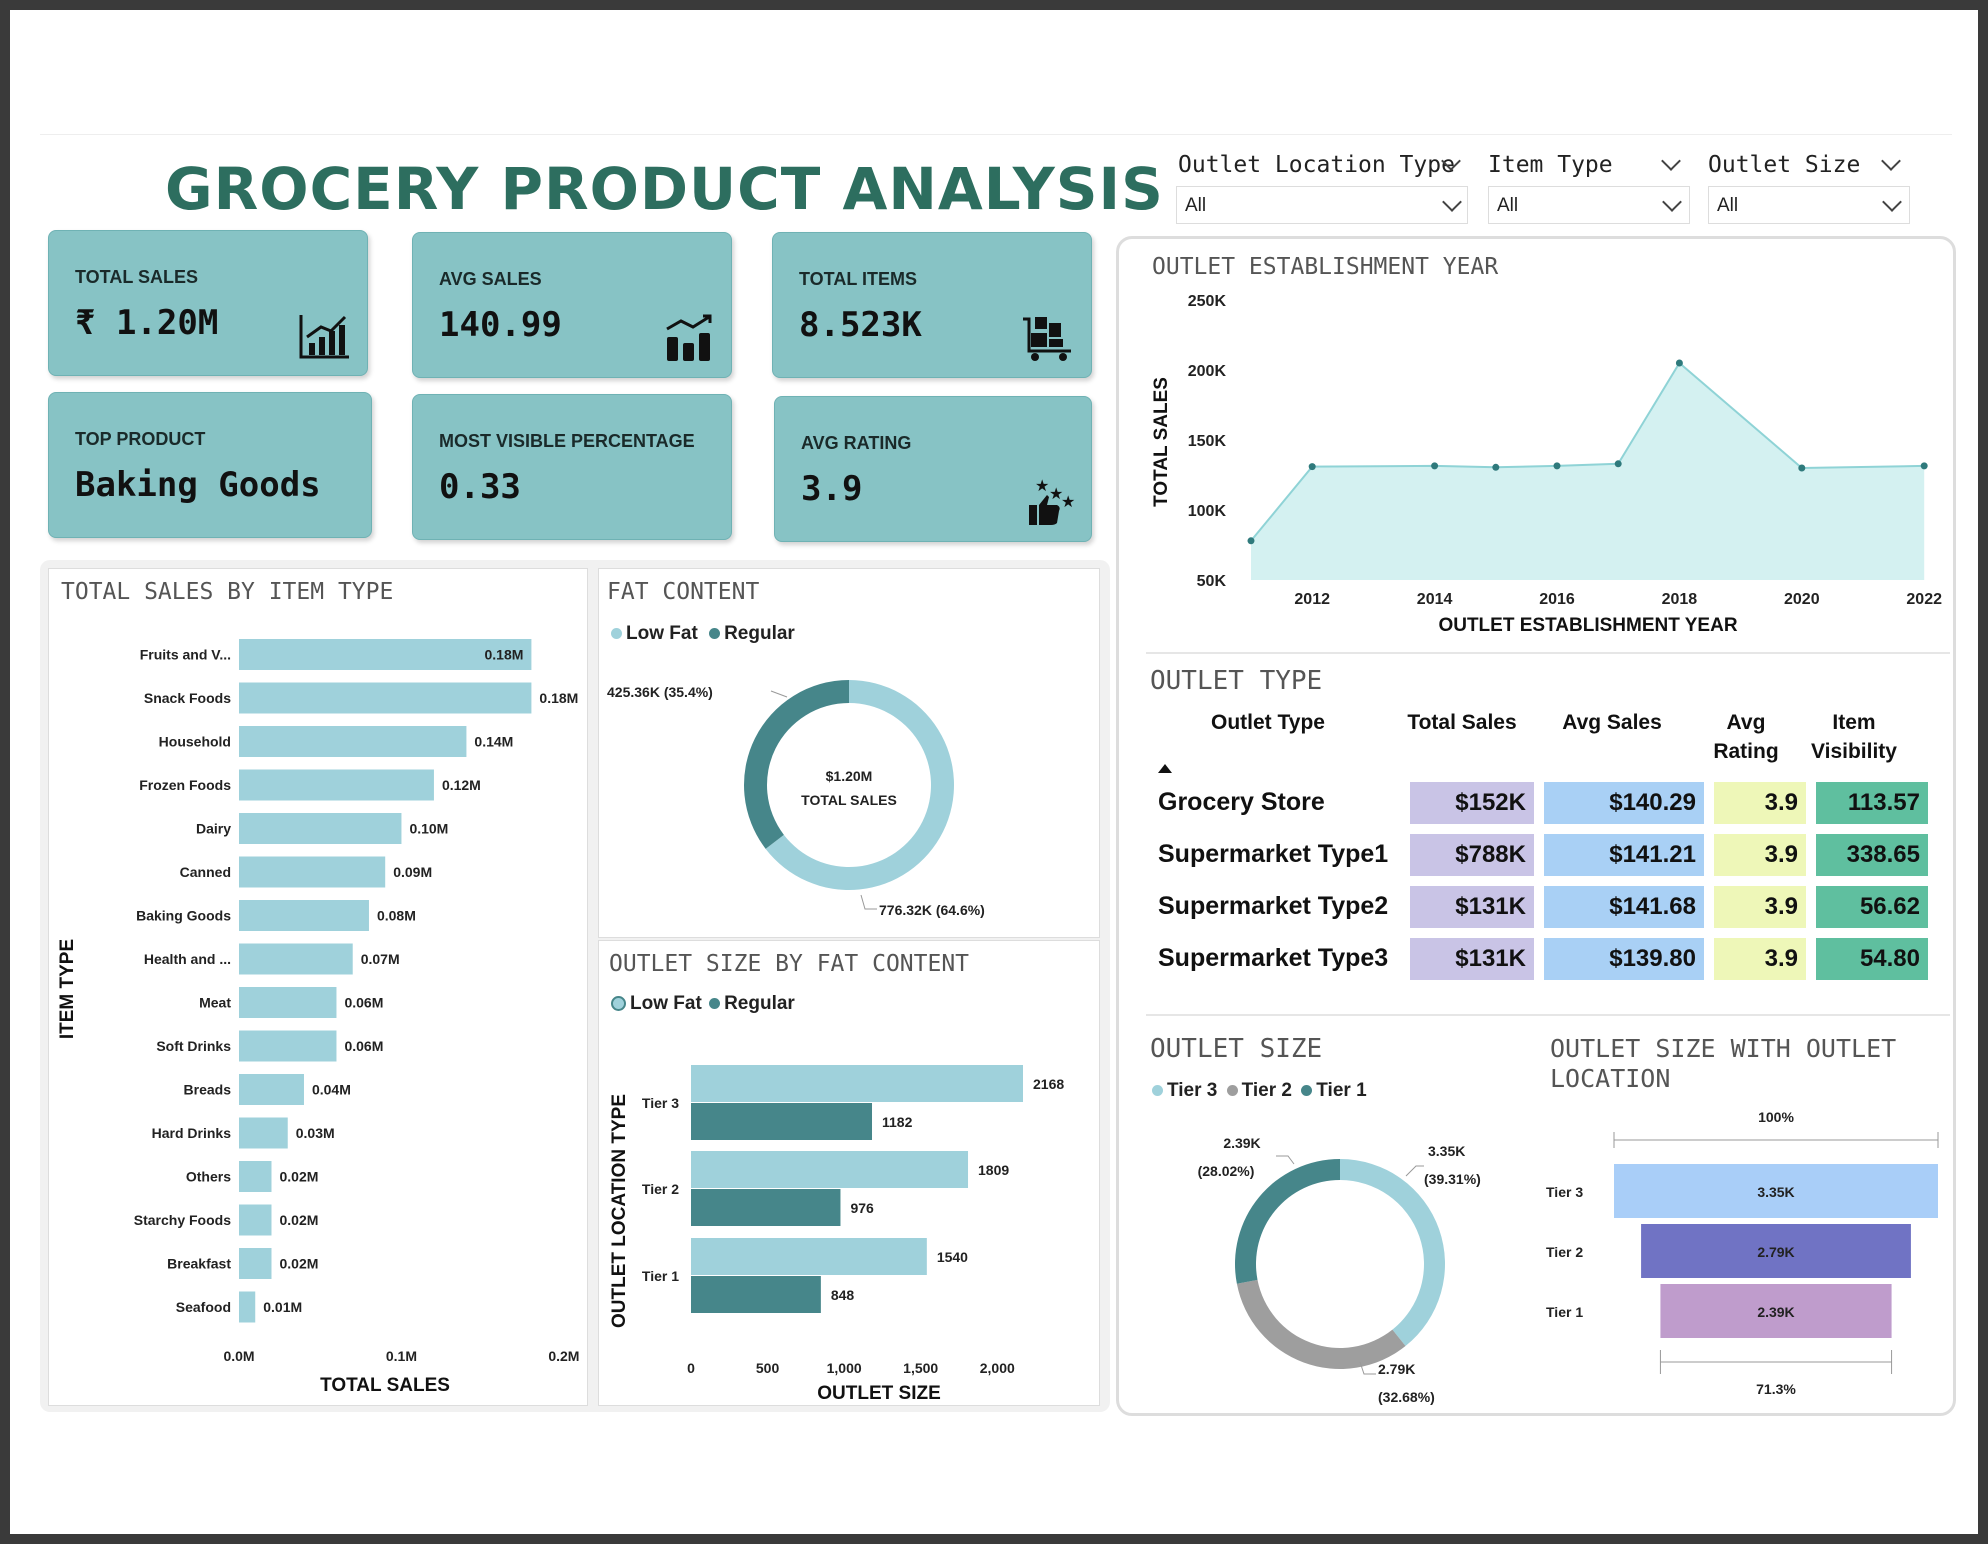 The width and height of the screenshot is (1988, 1544). I want to click on row-outlet-type-name: Supermarket Type1, so click(1273, 854).